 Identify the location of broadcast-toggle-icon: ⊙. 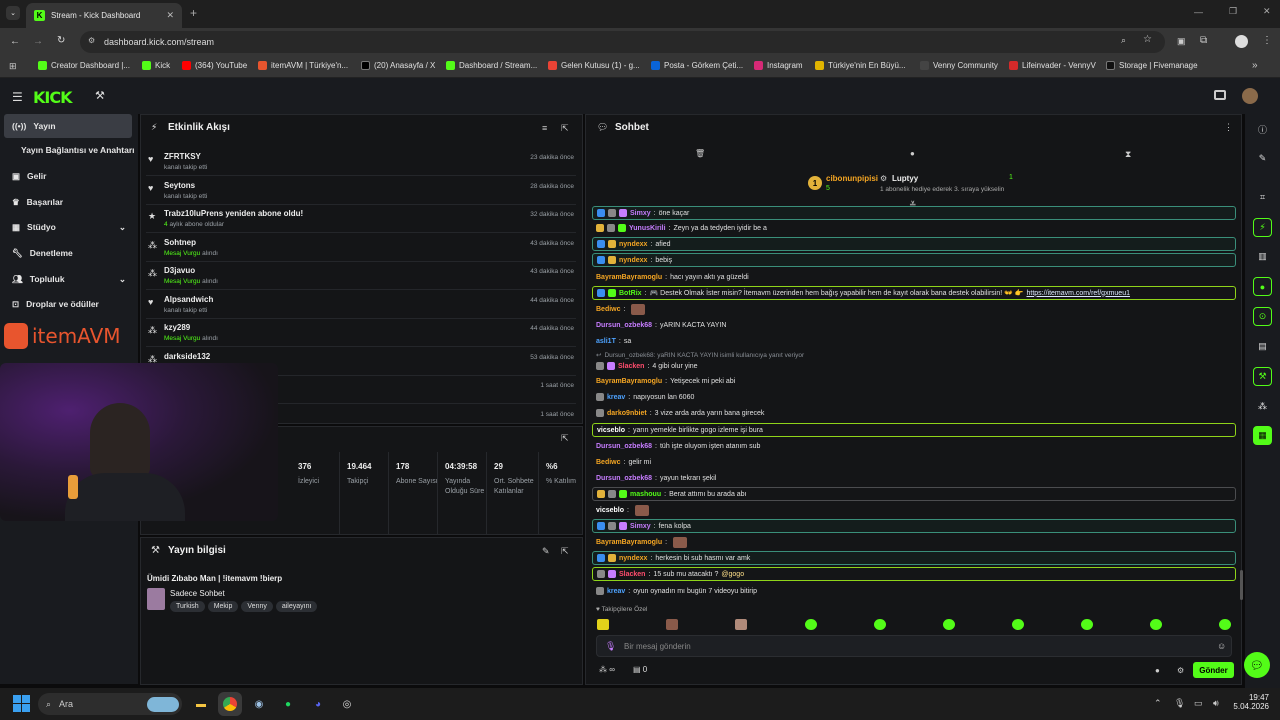
(1262, 316).